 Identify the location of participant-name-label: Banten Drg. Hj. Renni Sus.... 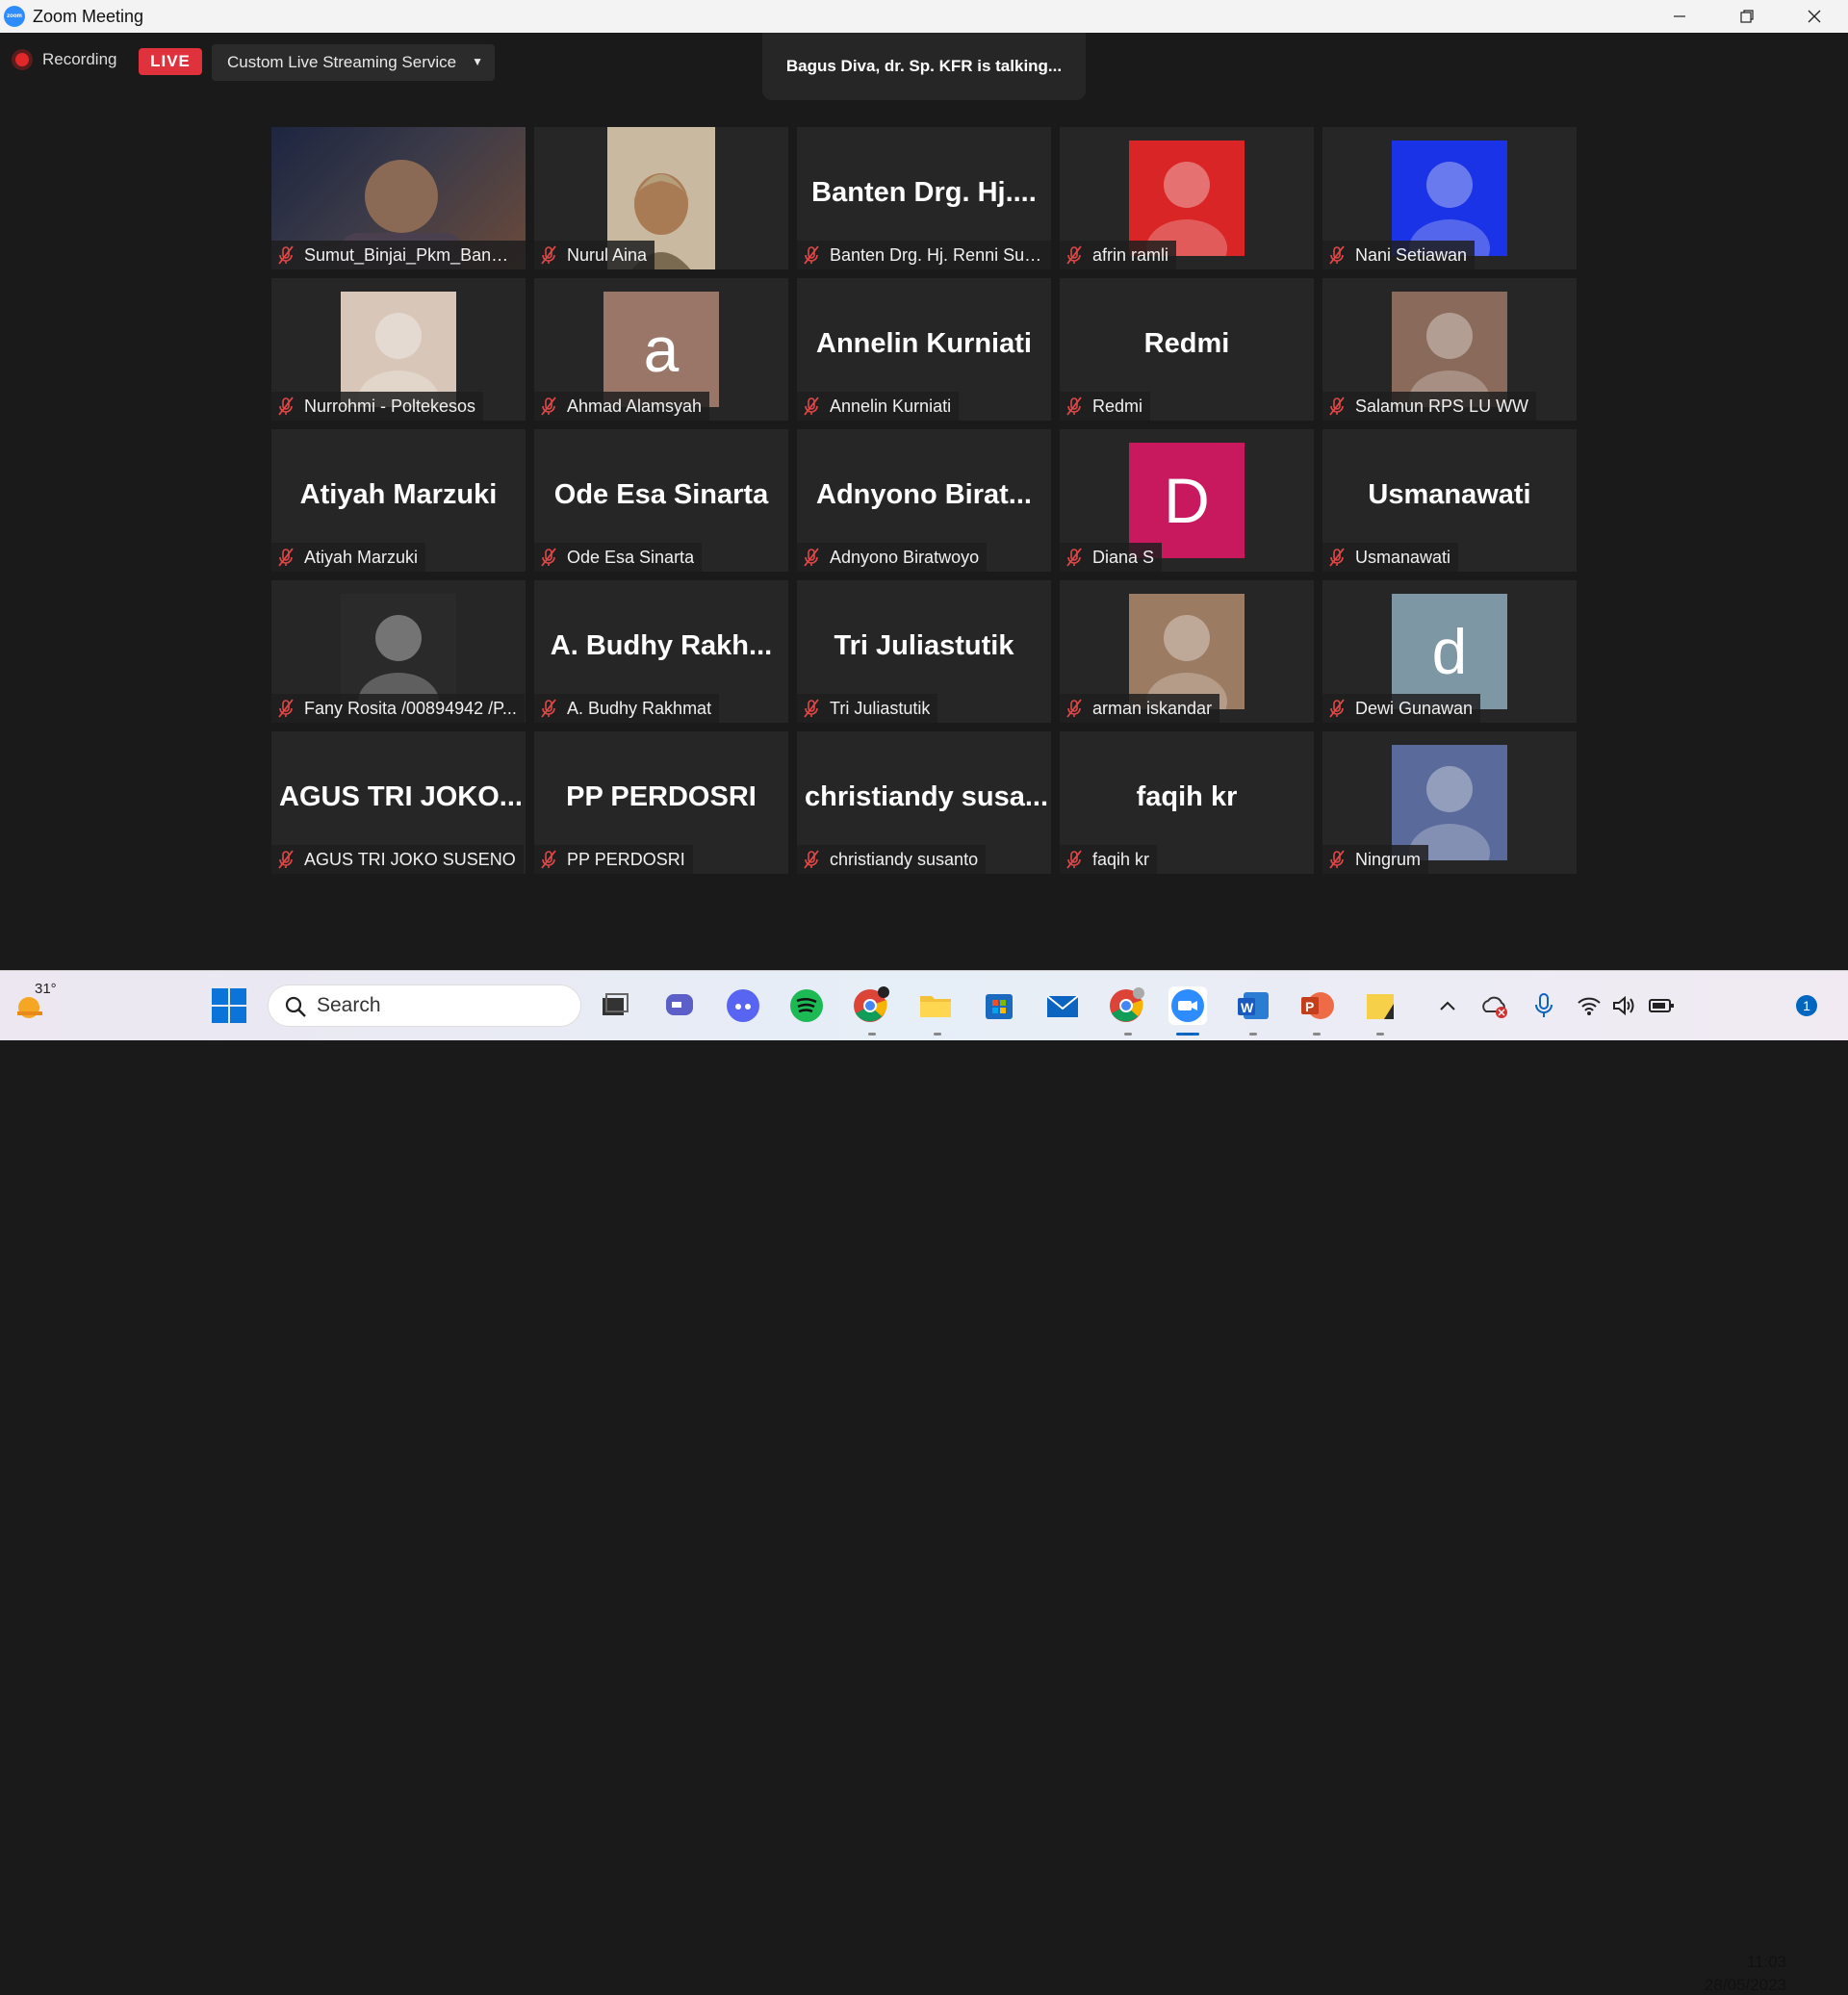
(924, 255).